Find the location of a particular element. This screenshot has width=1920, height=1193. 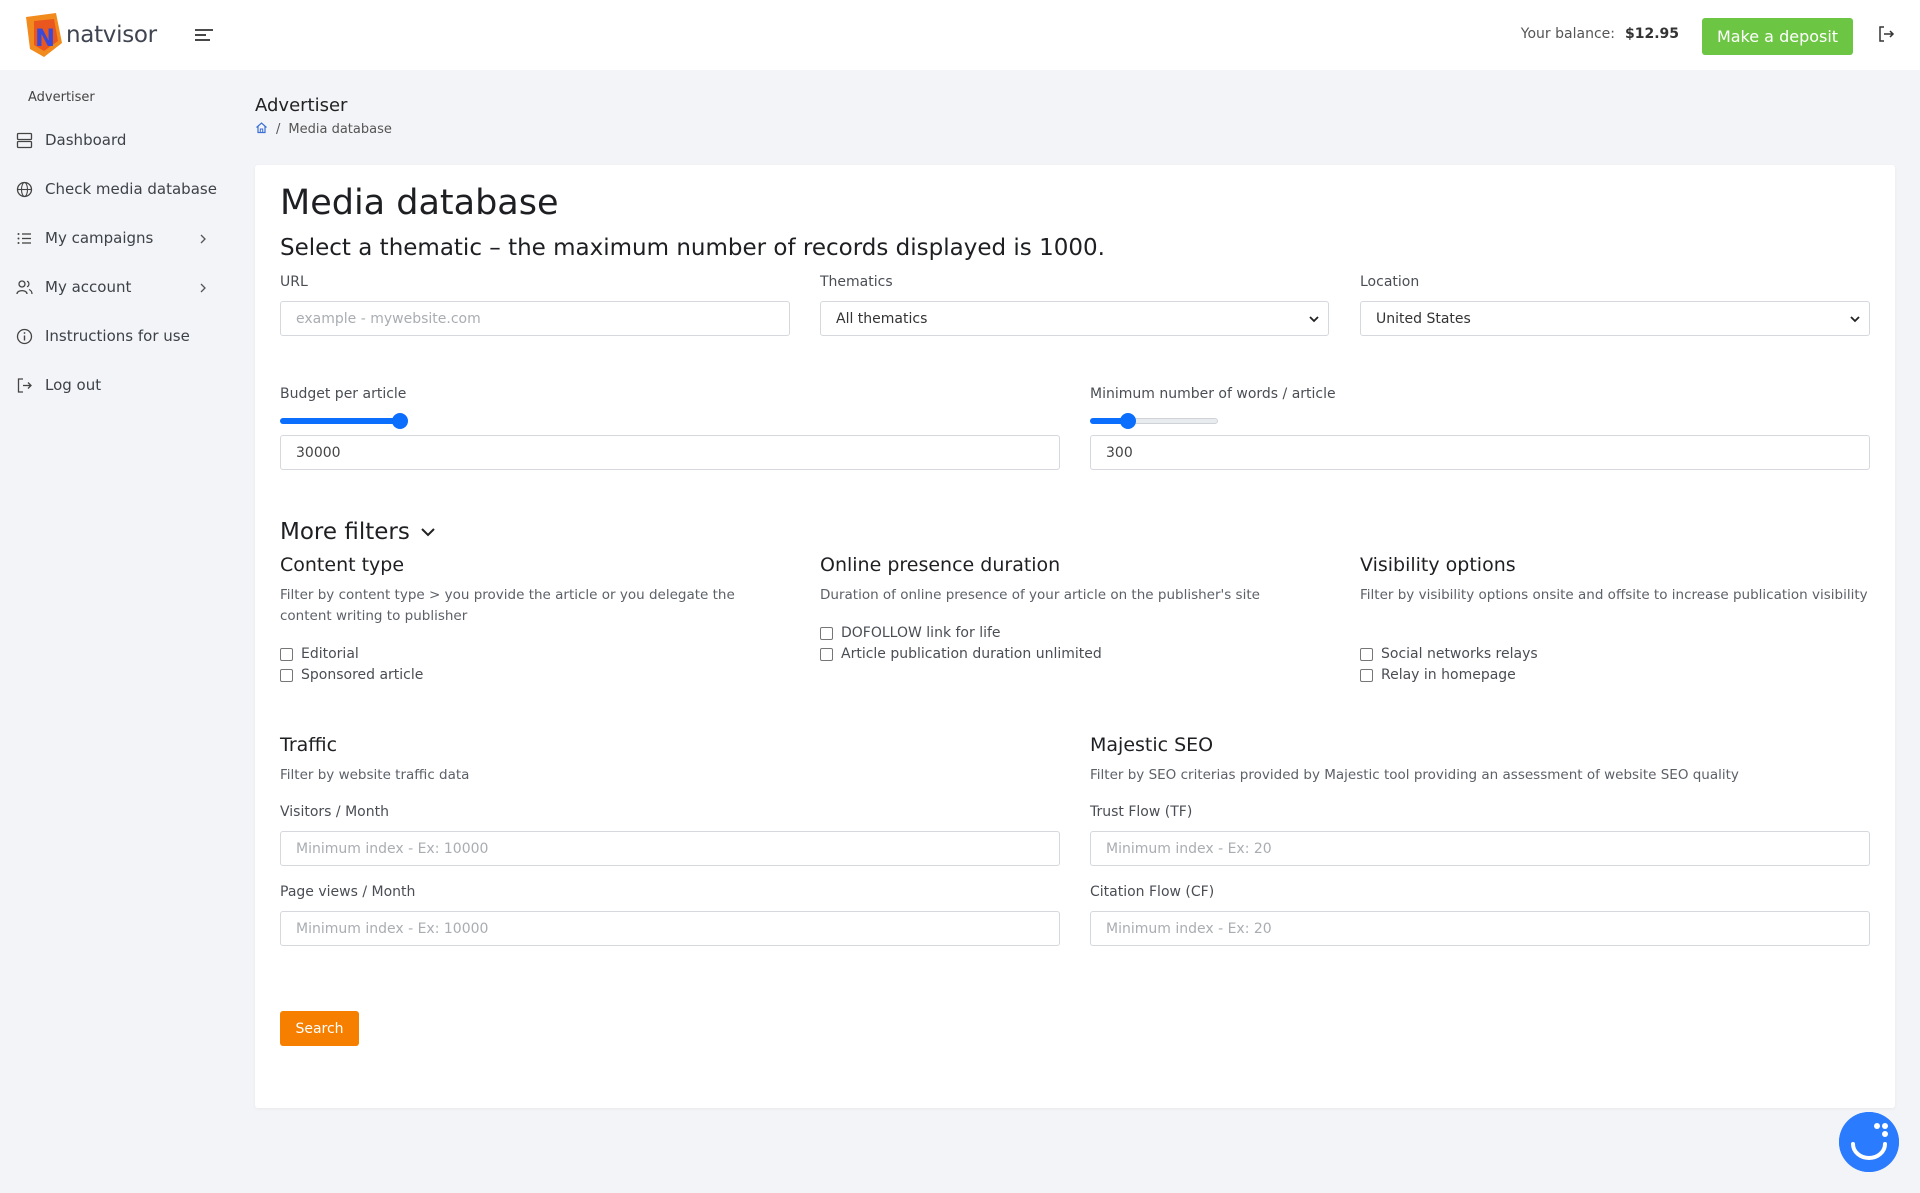

sidebar-item-instructions: Instructions for use is located at coordinates (115, 336).